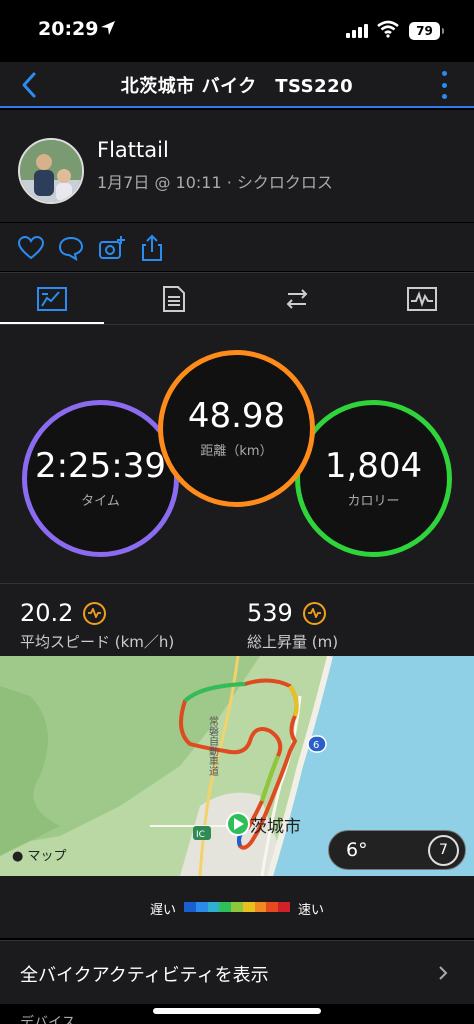 This screenshot has height=1024, width=474. I want to click on back-arrow-icon, so click(30, 85).